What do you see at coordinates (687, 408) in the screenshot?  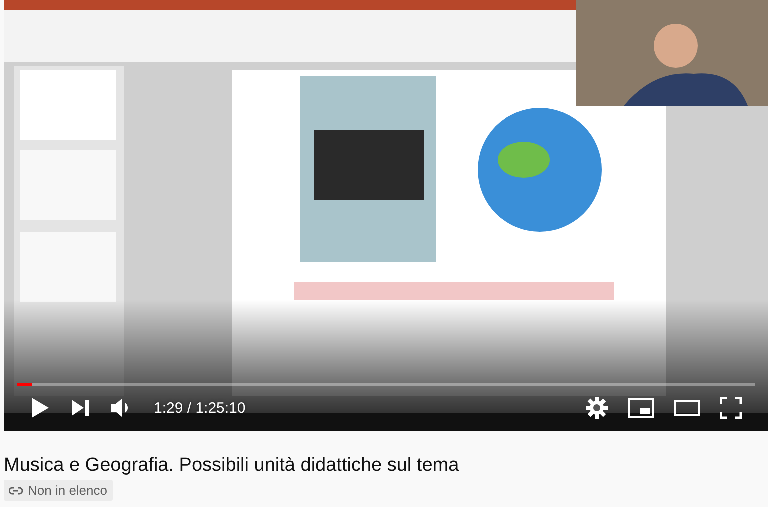 I see `theater-mode-icon` at bounding box center [687, 408].